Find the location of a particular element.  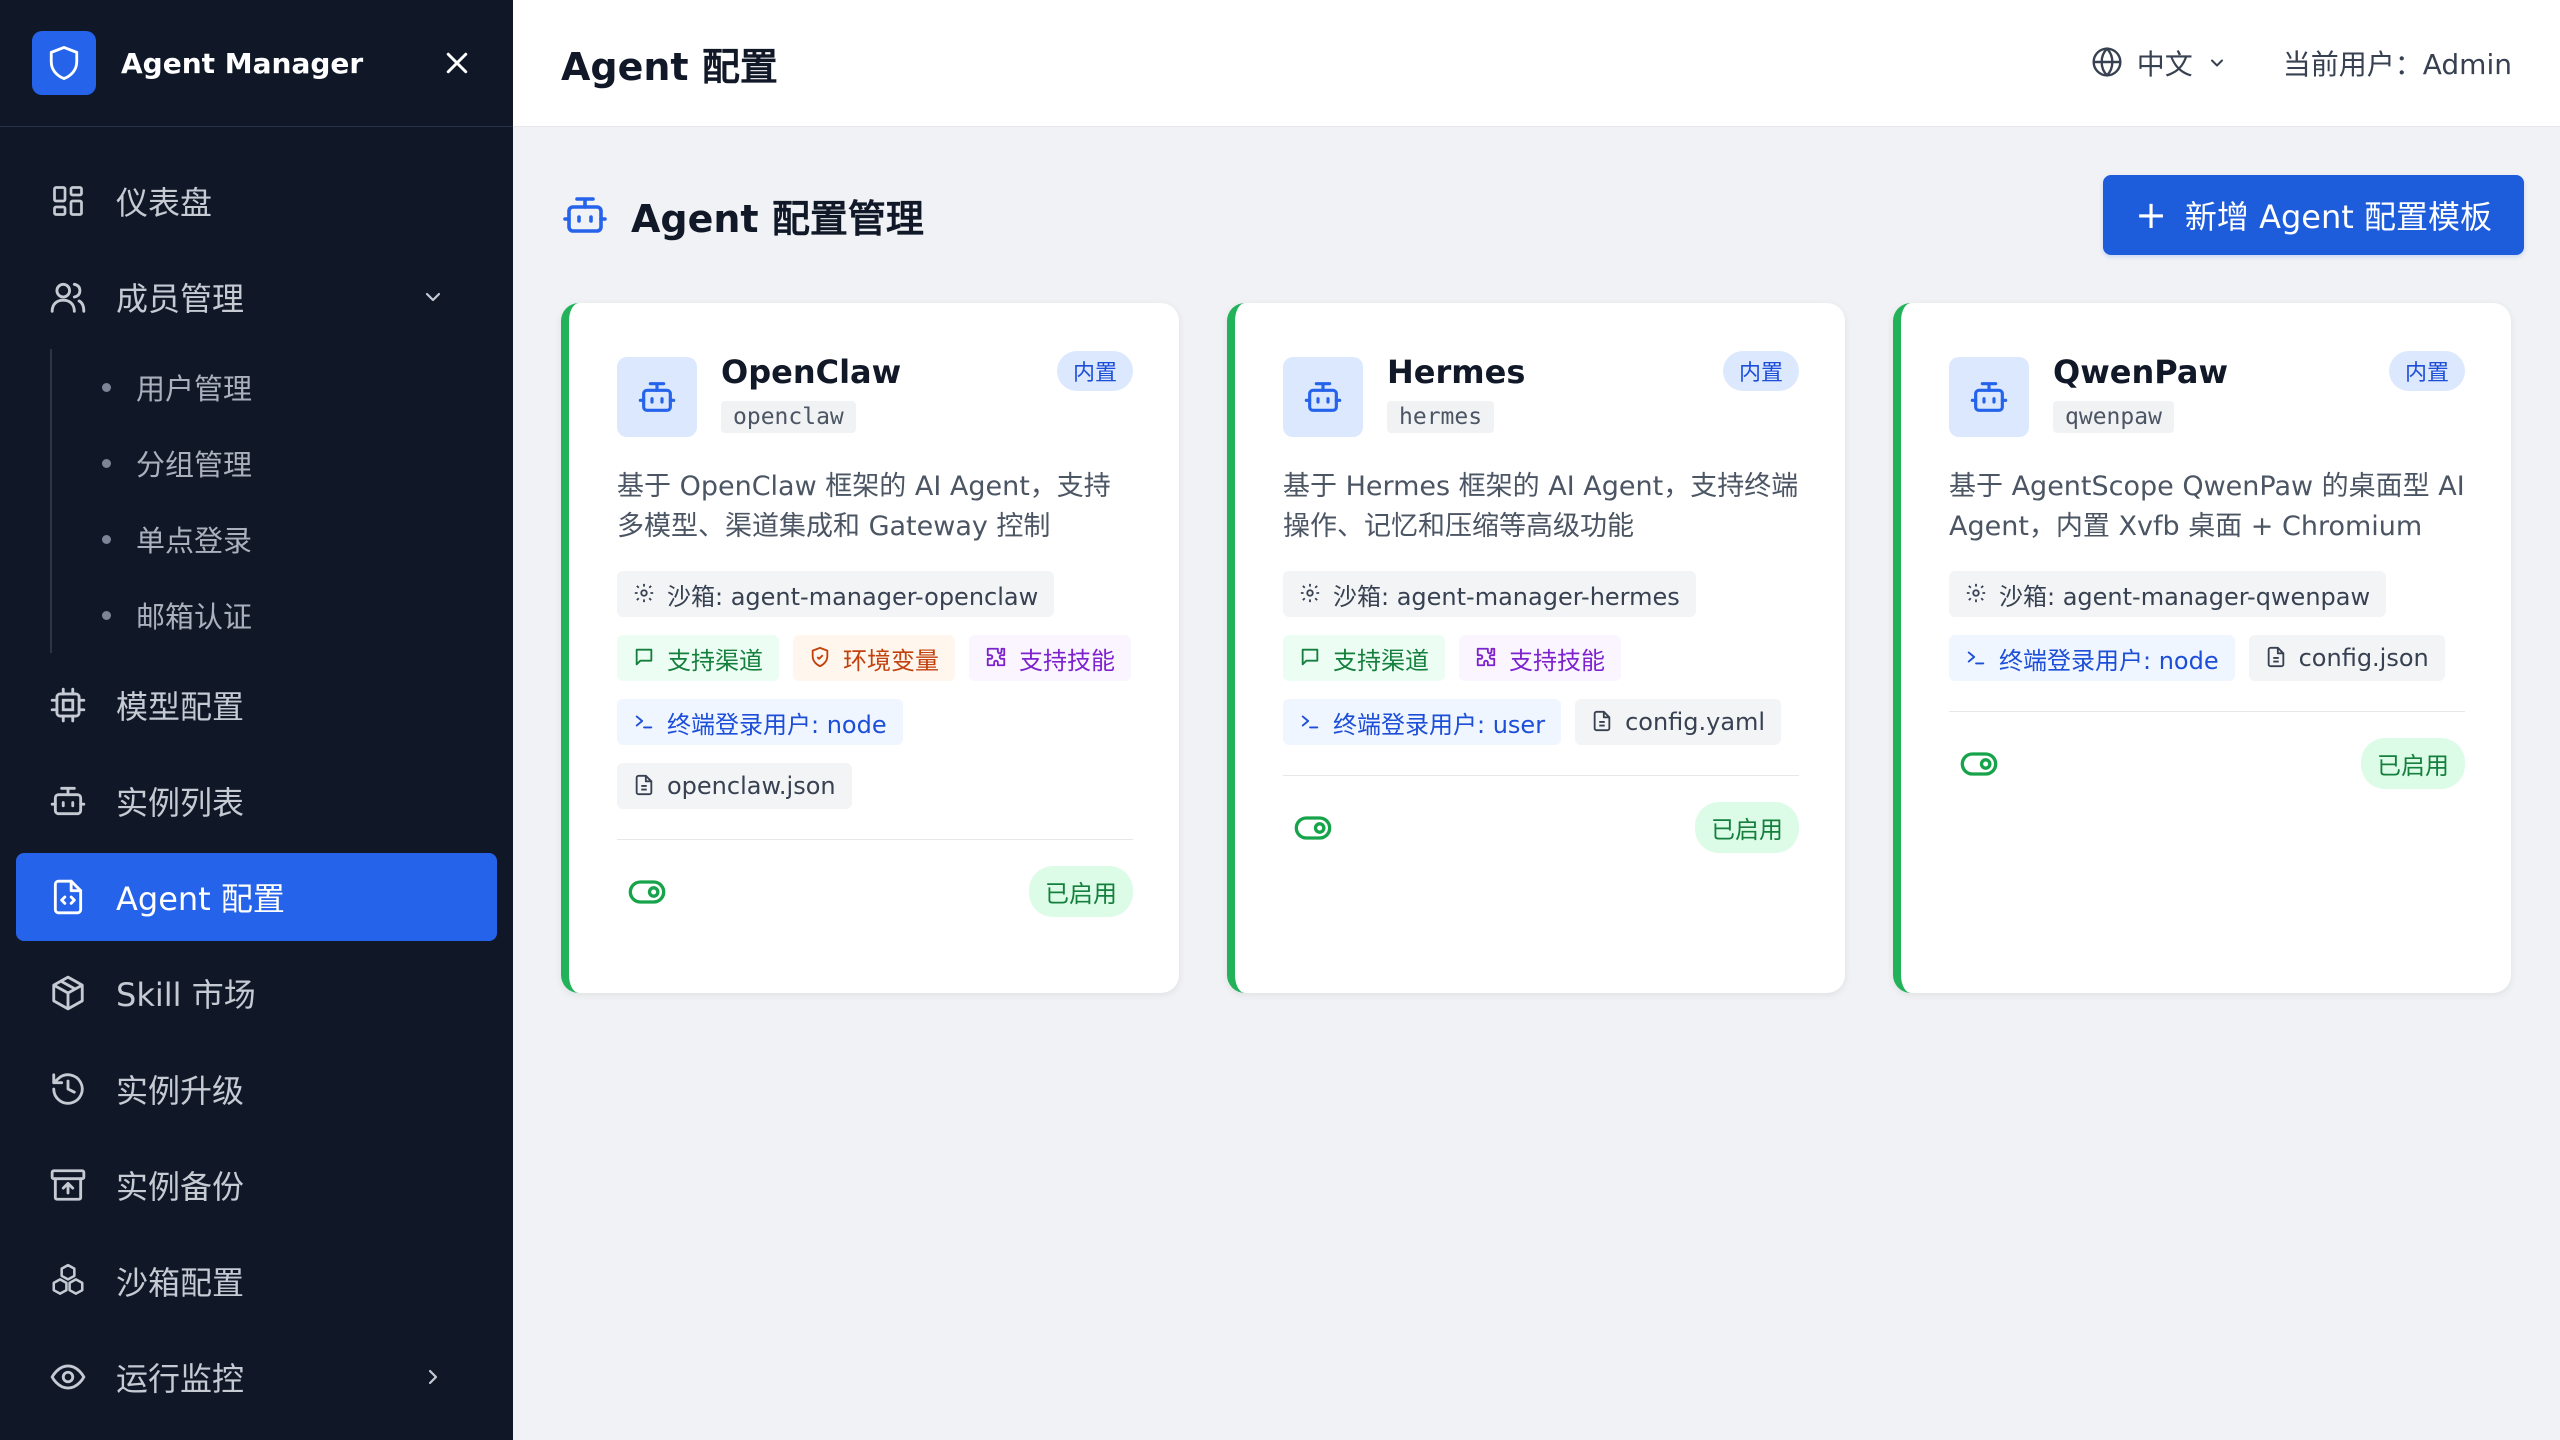

sidebar-item-skill-market: Skill 市场 is located at coordinates (256, 993).